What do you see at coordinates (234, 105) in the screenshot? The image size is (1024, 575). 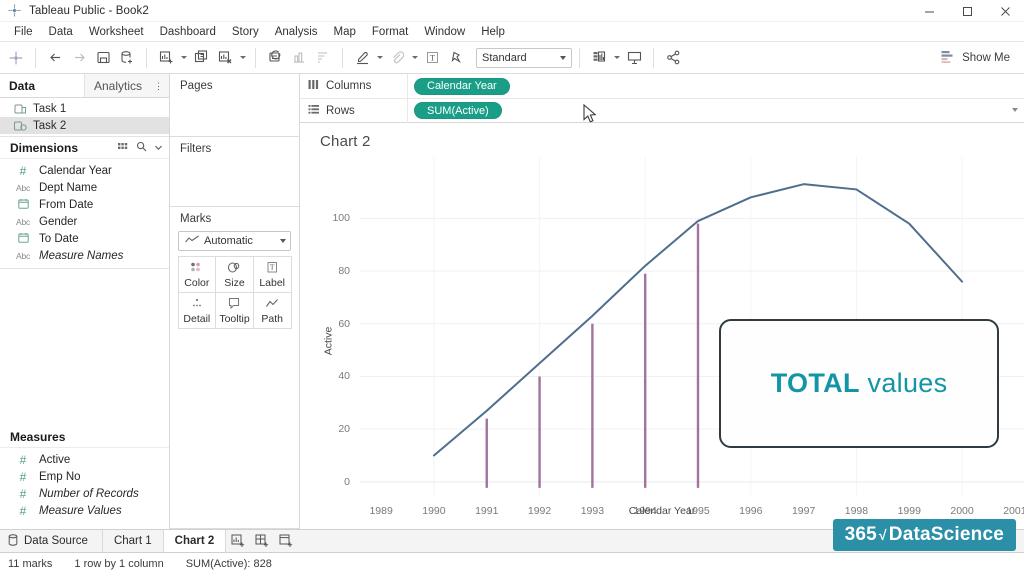 I see `pages-card: Pages` at bounding box center [234, 105].